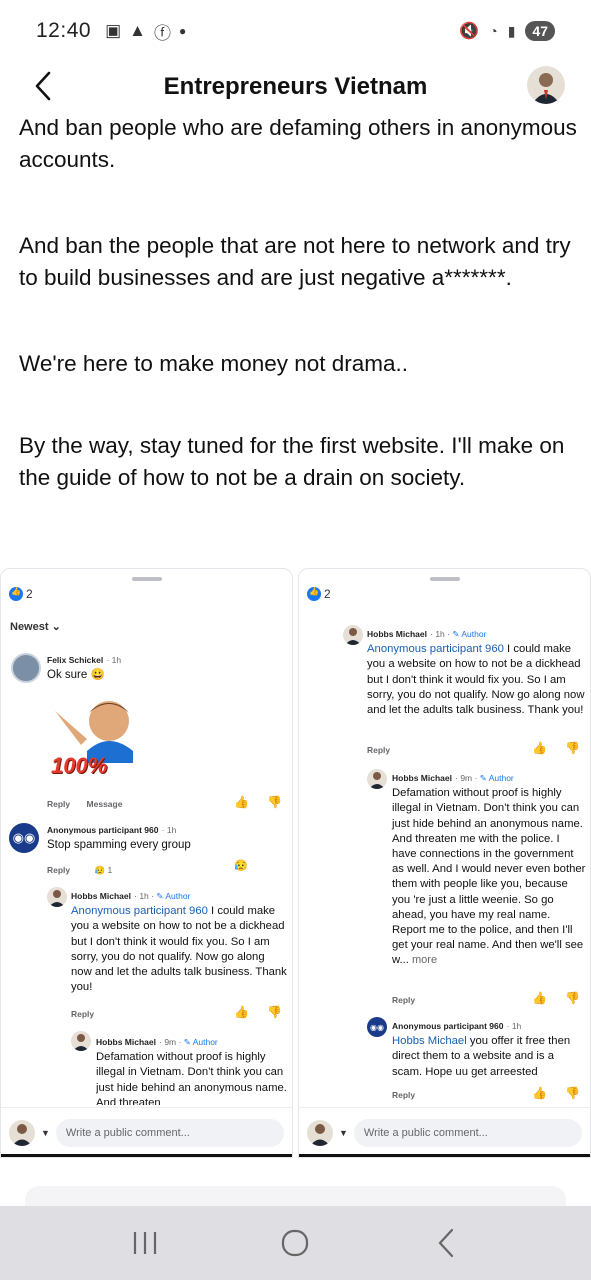  I want to click on see-more-link: more, so click(423, 960).